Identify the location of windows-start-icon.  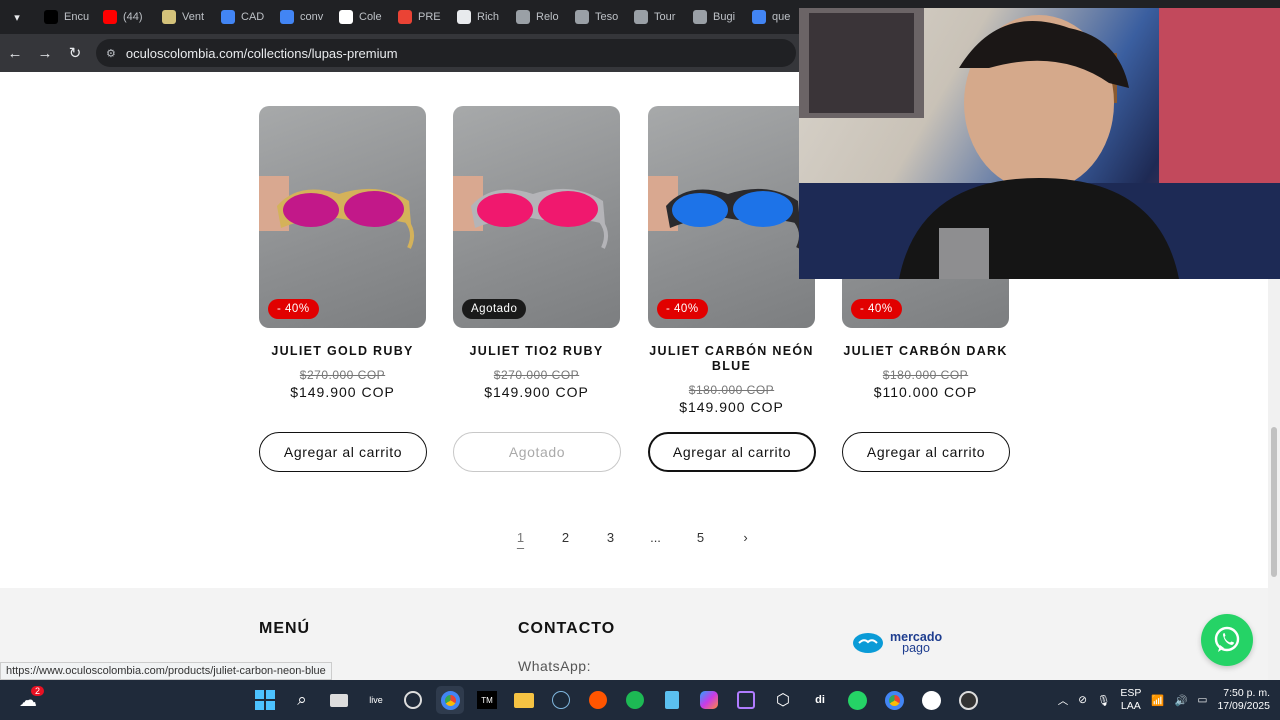
(265, 700).